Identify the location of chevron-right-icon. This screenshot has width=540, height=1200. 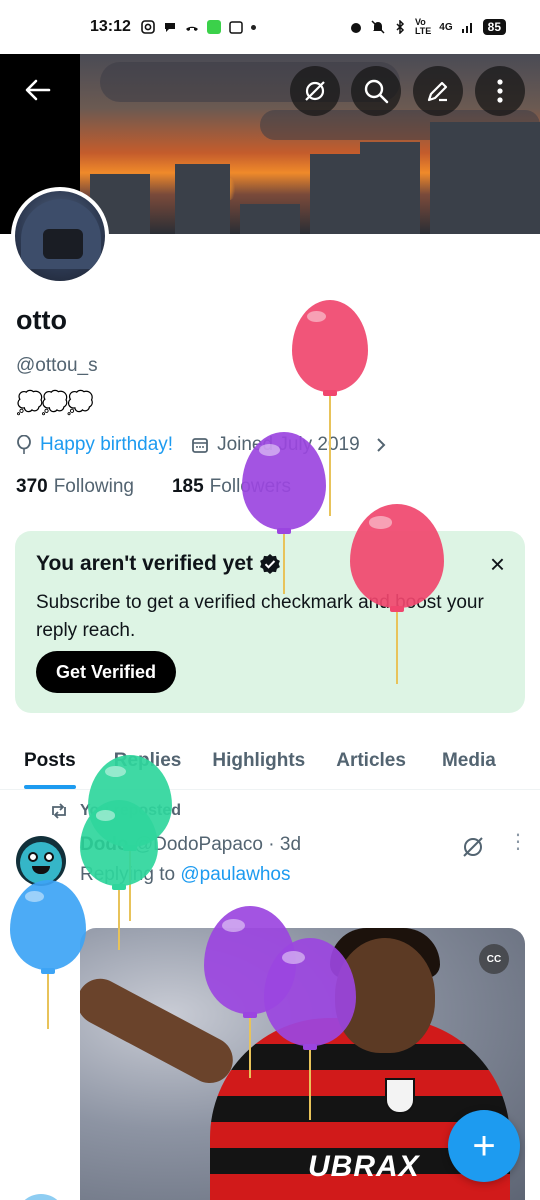
(381, 445).